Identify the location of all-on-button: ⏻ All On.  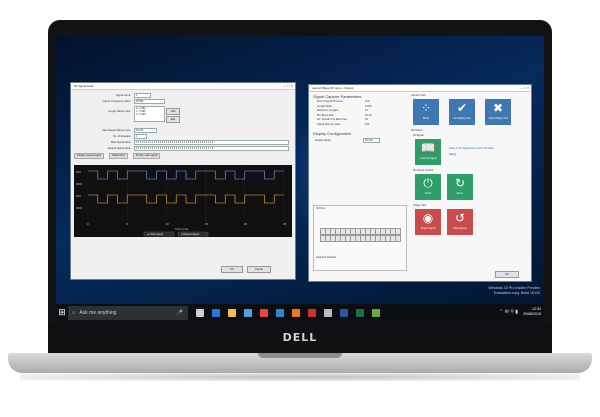
(428, 187).